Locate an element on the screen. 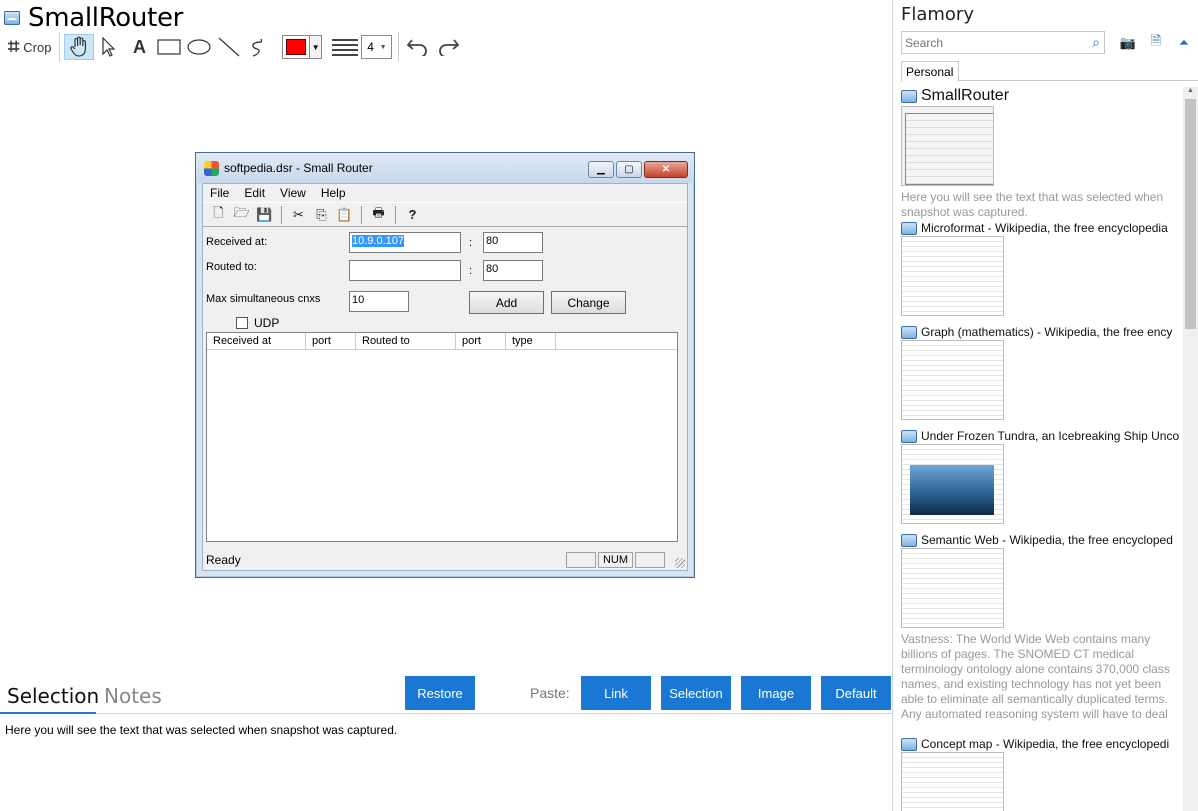 This screenshot has height=811, width=1198. col-type: type is located at coordinates (531, 341).